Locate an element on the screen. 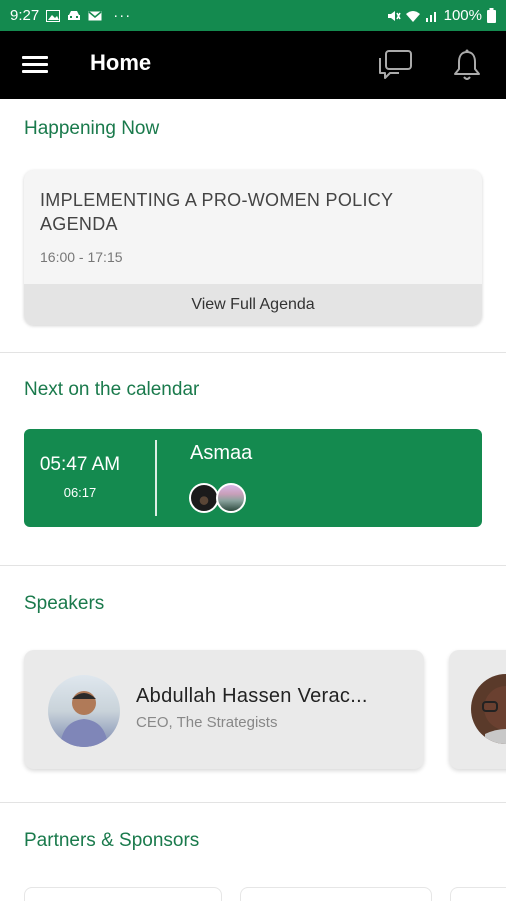 The height and width of the screenshot is (901, 506). chat-icon is located at coordinates (395, 65).